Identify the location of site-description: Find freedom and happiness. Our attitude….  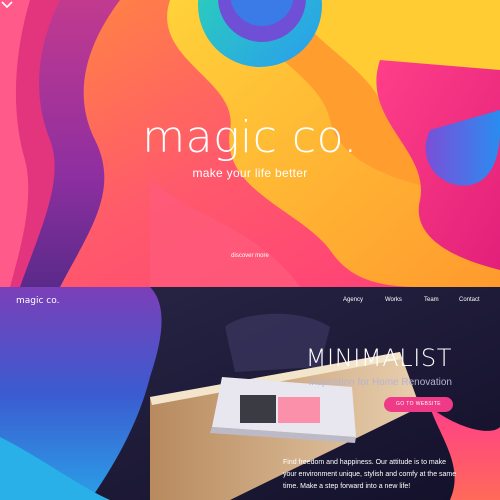
(370, 474).